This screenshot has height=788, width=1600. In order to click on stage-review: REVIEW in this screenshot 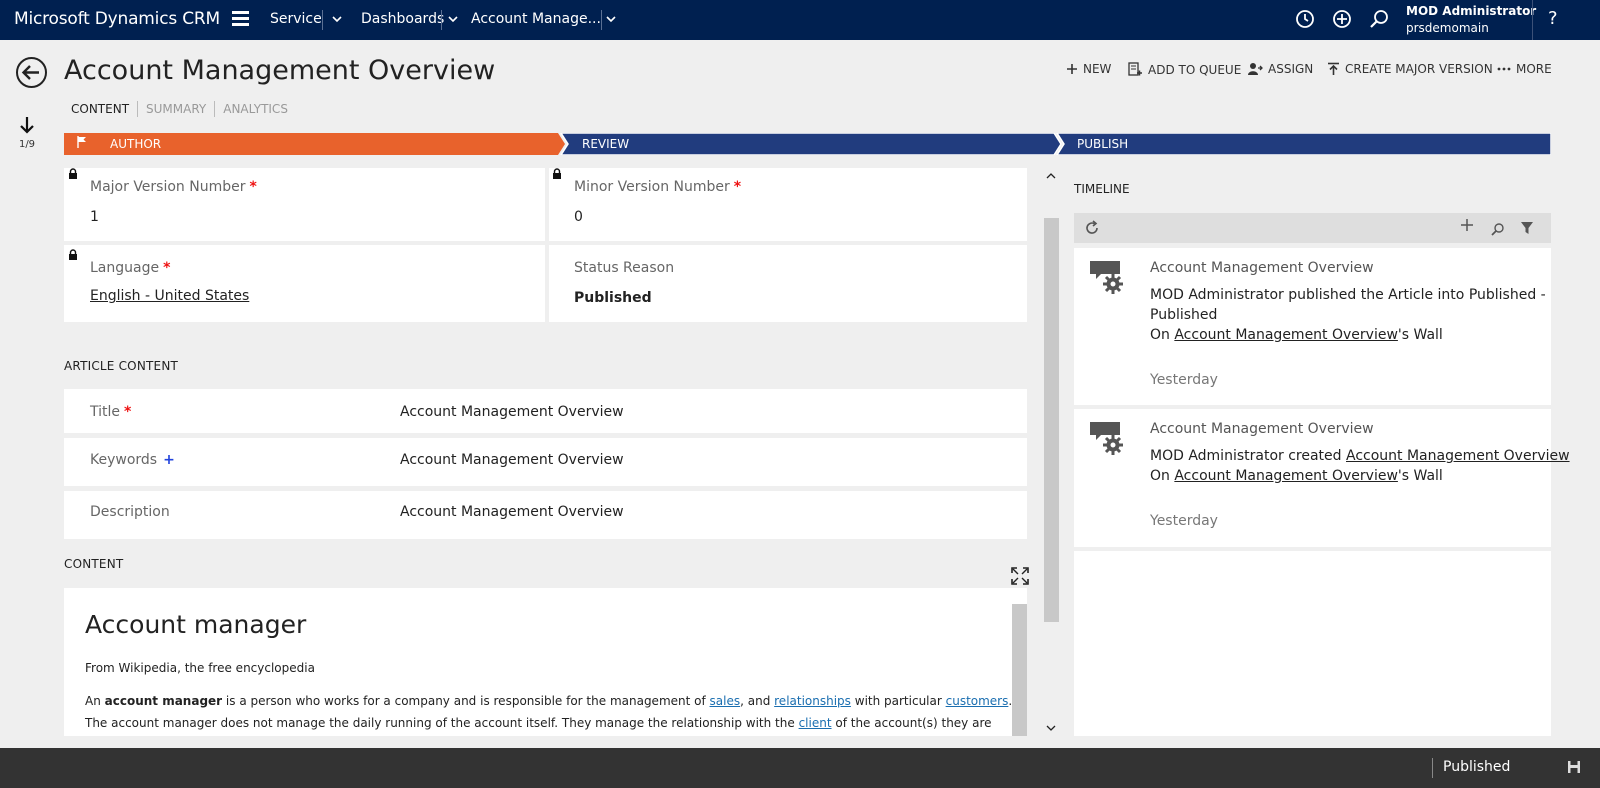, I will do `click(809, 144)`.